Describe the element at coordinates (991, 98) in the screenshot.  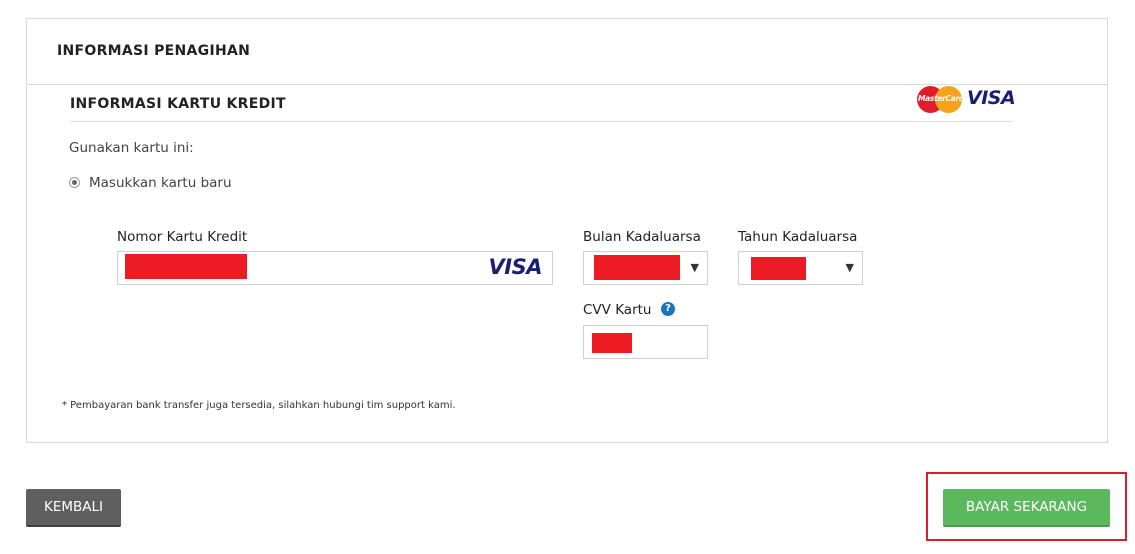
I see `visa-logo: VISA` at that location.